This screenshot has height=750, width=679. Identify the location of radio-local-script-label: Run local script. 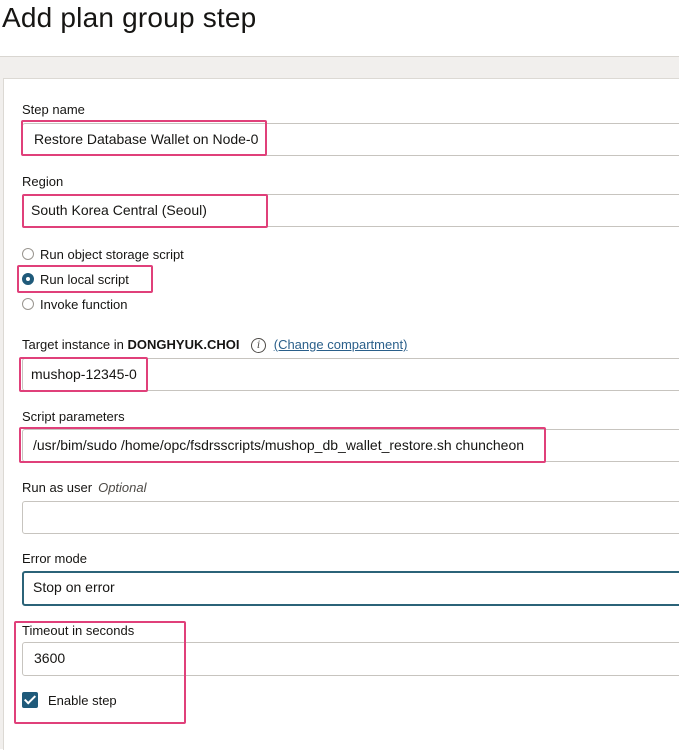
(84, 279).